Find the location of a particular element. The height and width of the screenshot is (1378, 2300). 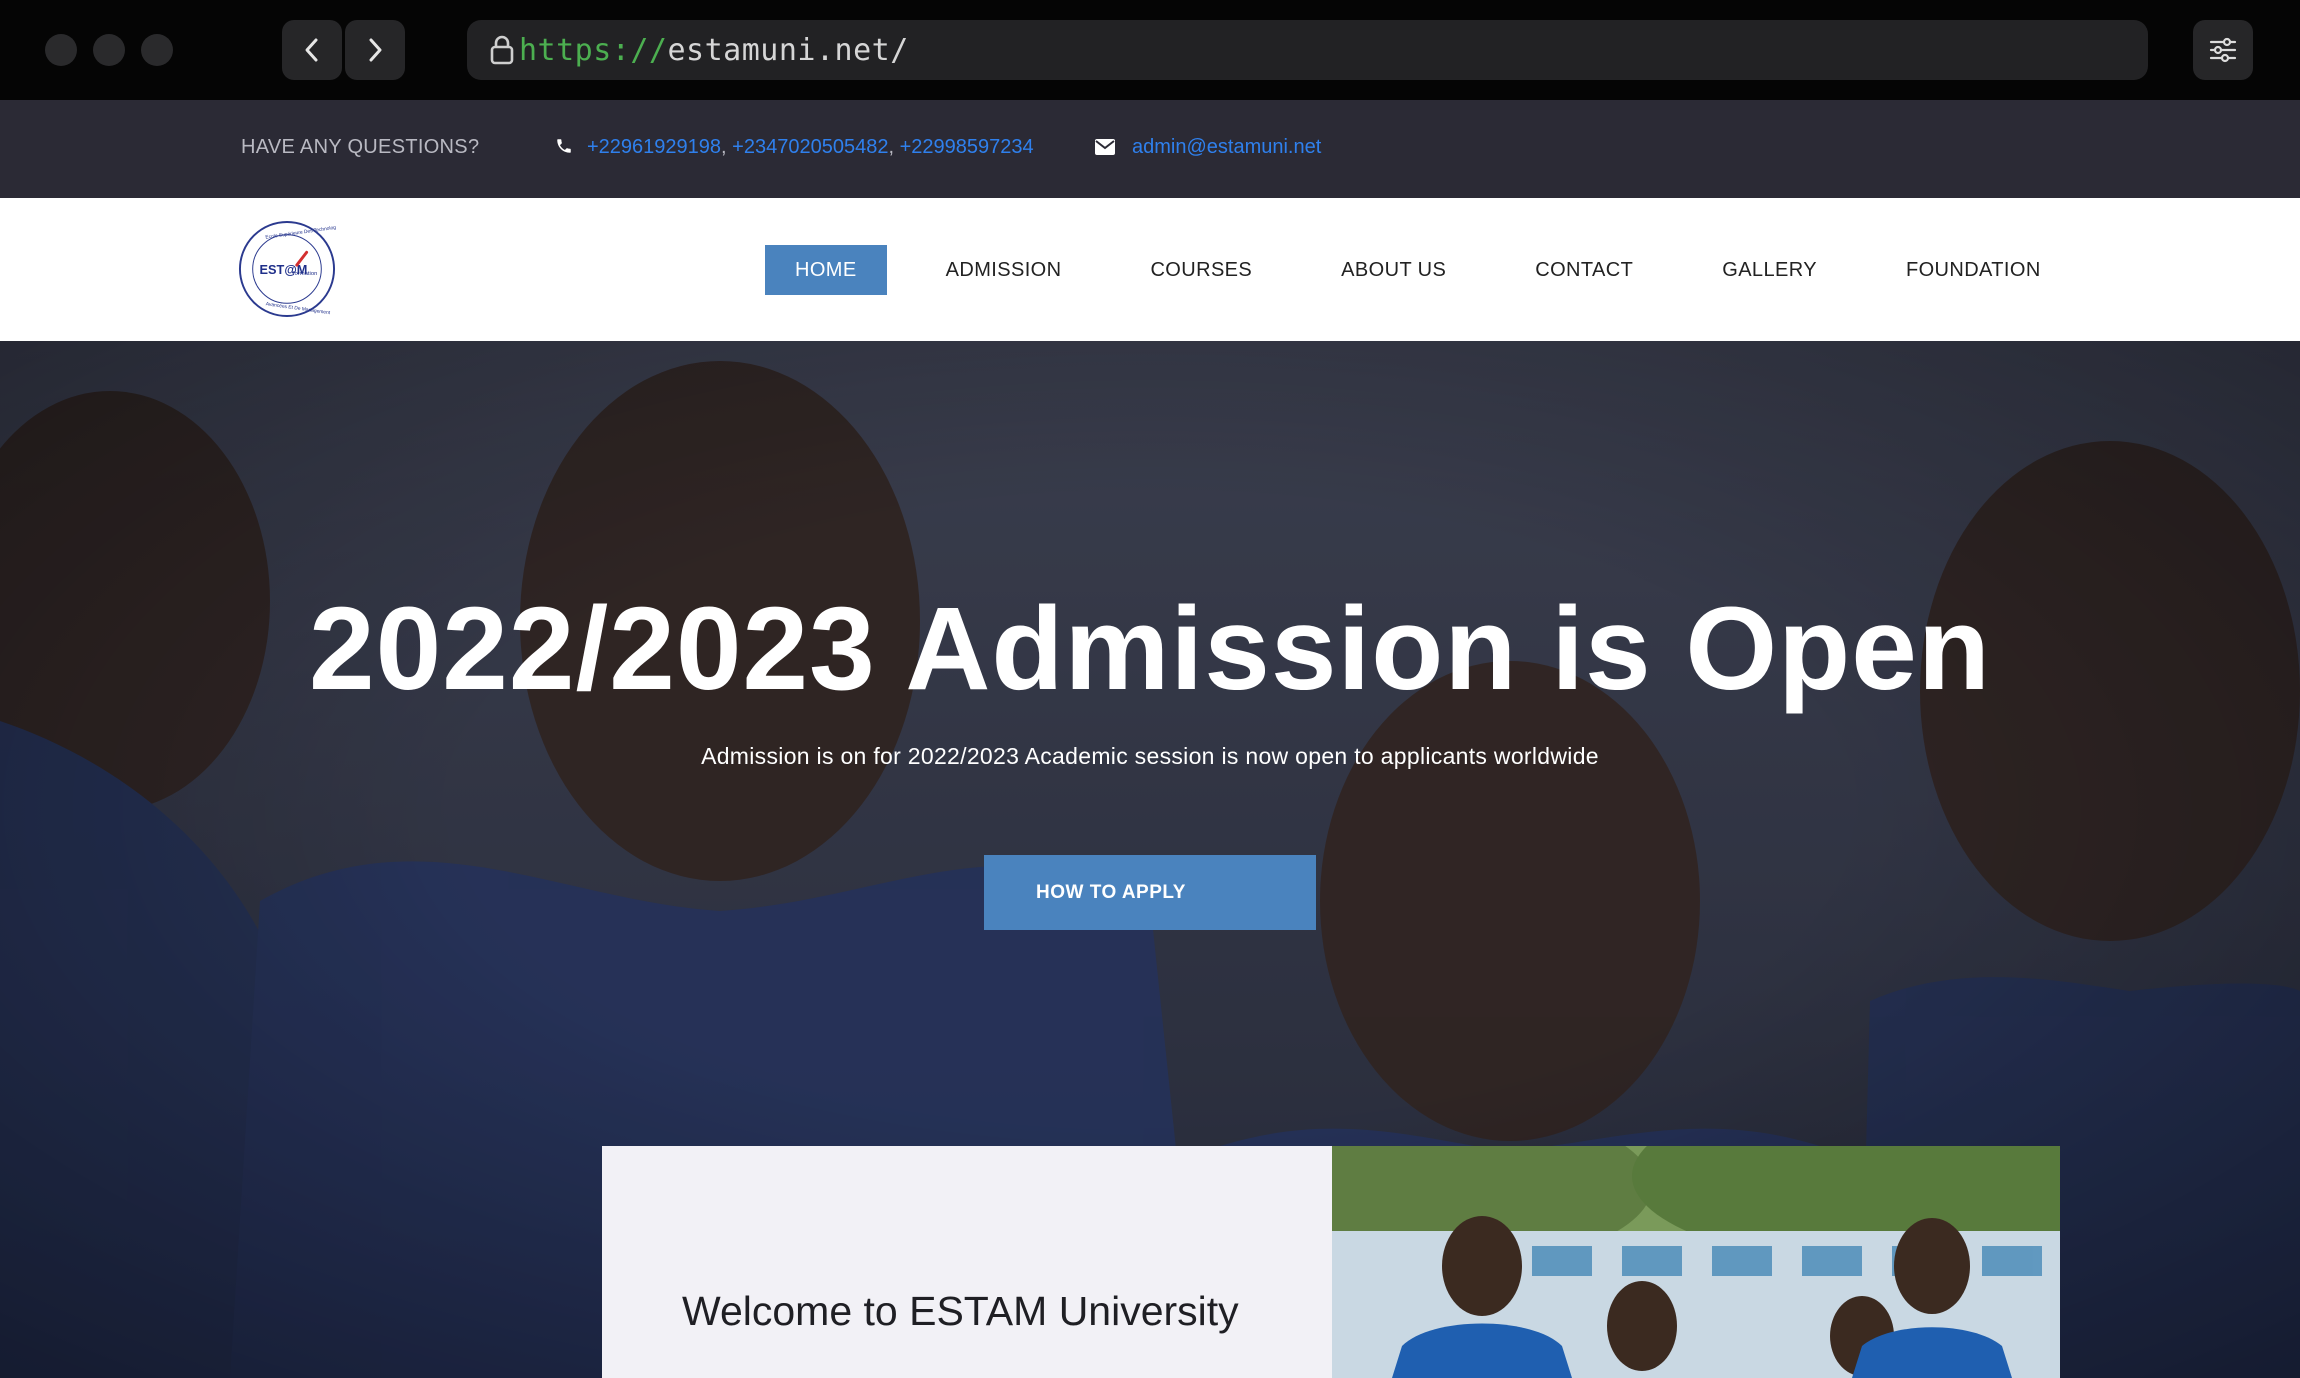

hero-title: 2022/2023 Admission is Open is located at coordinates (1150, 649).